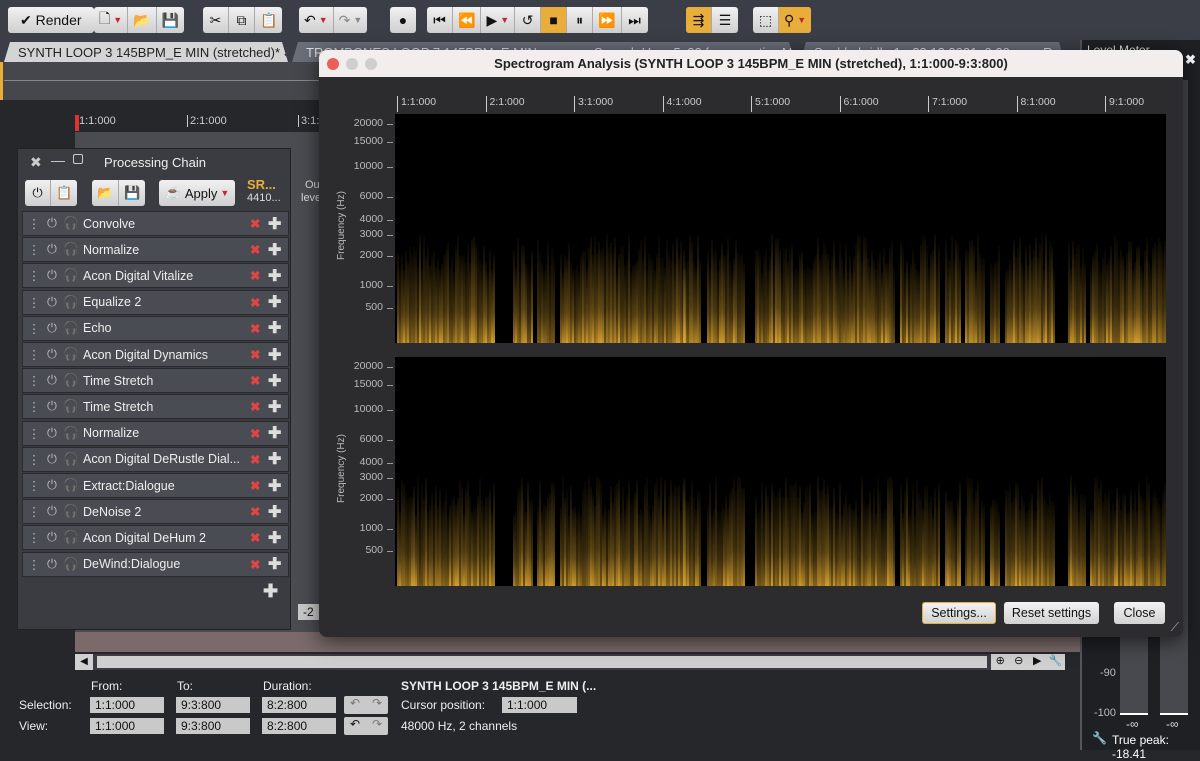 The width and height of the screenshot is (1200, 761). I want to click on zoom-out-icon: ⊖, so click(1019, 662).